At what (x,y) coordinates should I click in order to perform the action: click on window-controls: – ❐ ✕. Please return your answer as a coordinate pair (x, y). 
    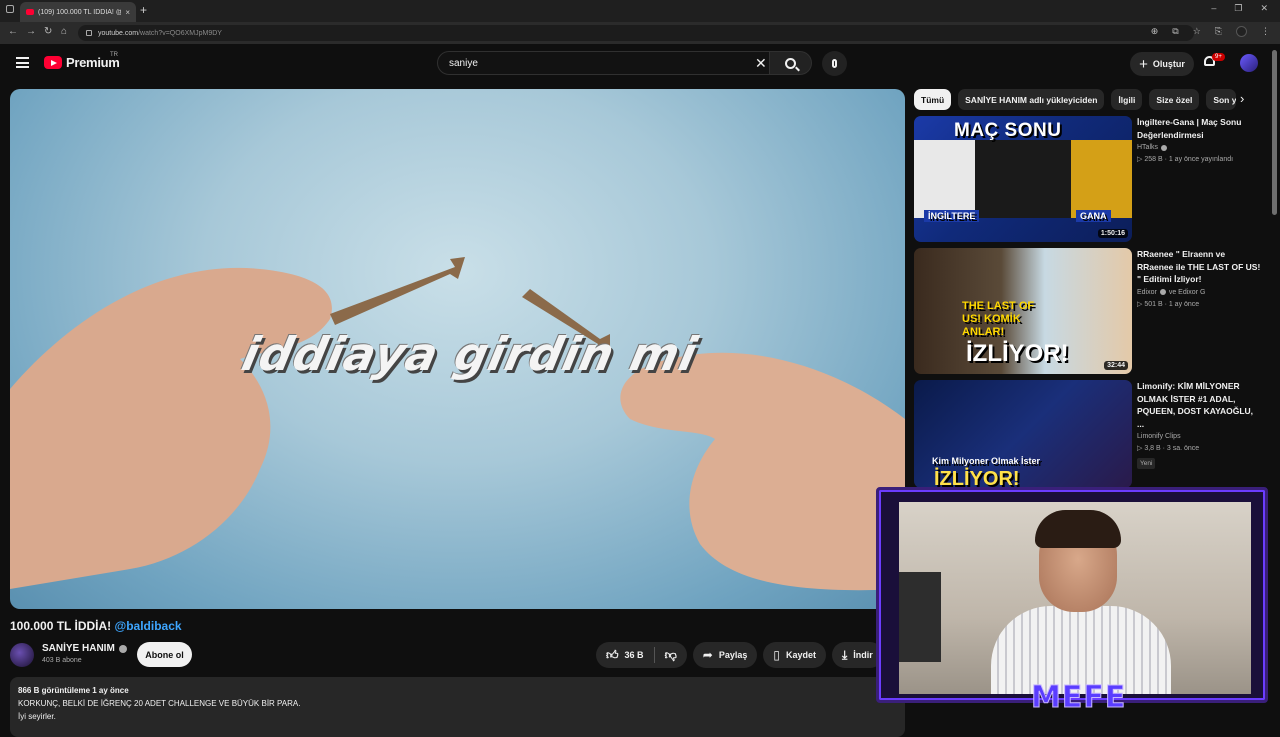
    Looking at the image, I should click on (1239, 8).